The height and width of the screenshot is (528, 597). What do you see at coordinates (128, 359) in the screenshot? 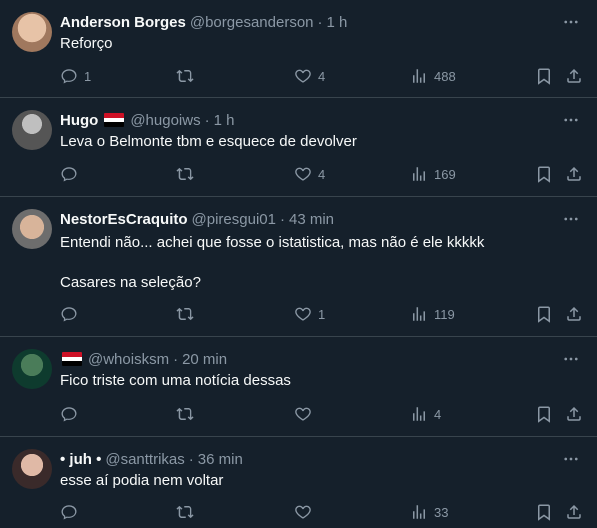
I see `user-handle: @whoisksm` at bounding box center [128, 359].